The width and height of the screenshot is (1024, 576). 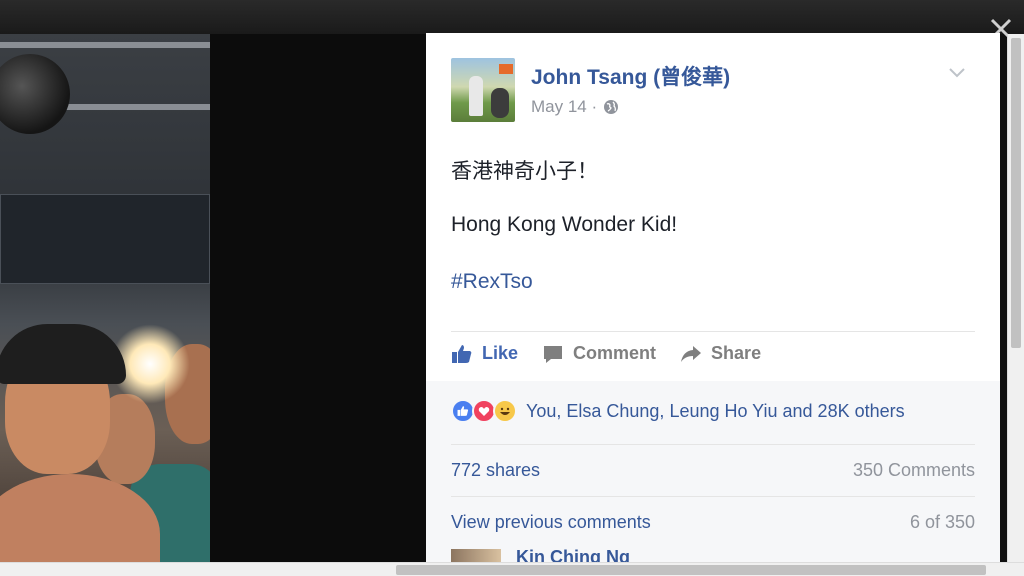 I want to click on boxing-glove, so click(x=35, y=94).